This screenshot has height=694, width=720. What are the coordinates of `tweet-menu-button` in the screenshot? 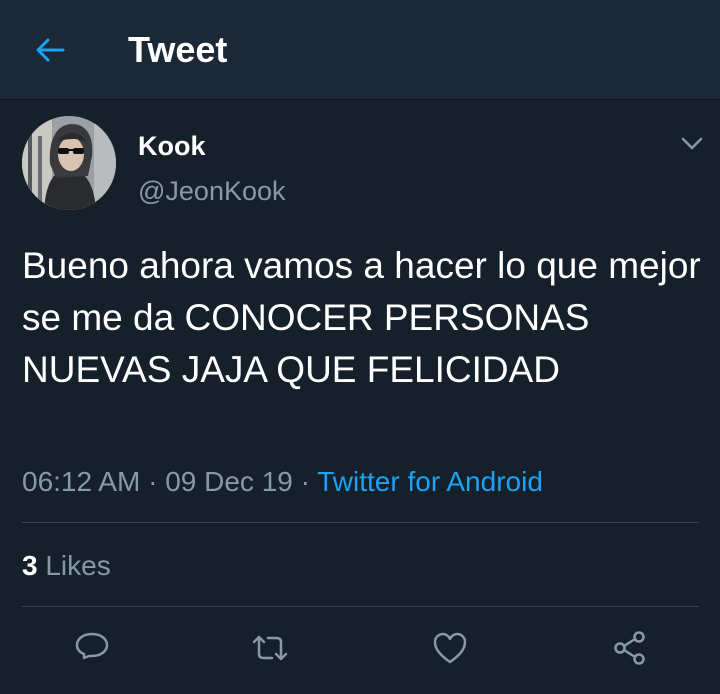 It's located at (692, 144).